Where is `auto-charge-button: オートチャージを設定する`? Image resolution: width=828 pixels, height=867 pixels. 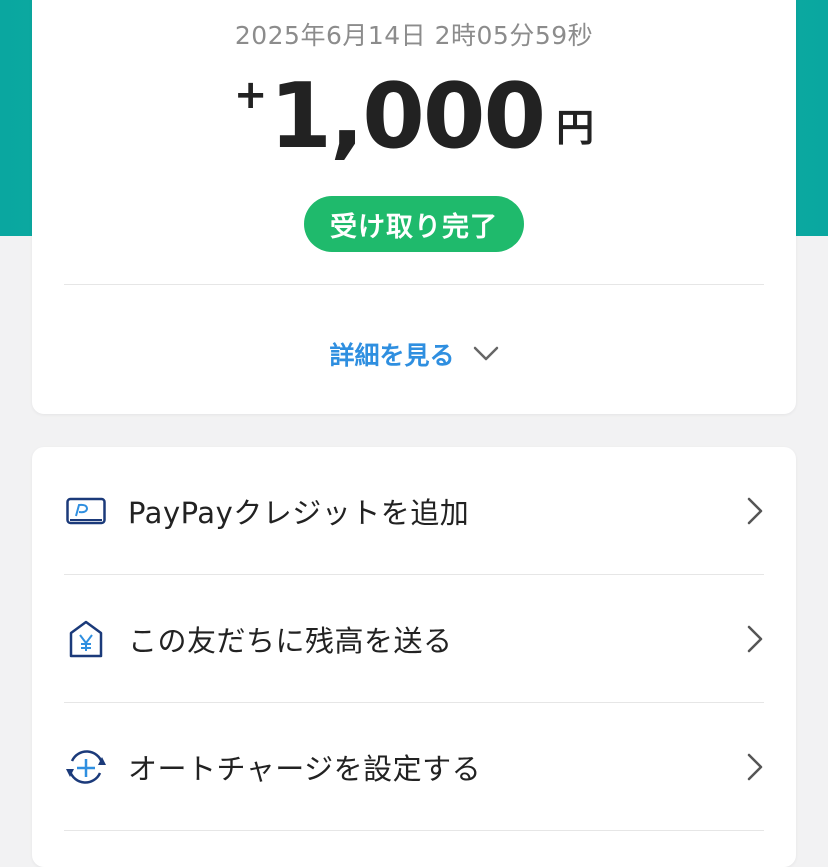
auto-charge-button: オートチャージを設定する is located at coordinates (414, 766).